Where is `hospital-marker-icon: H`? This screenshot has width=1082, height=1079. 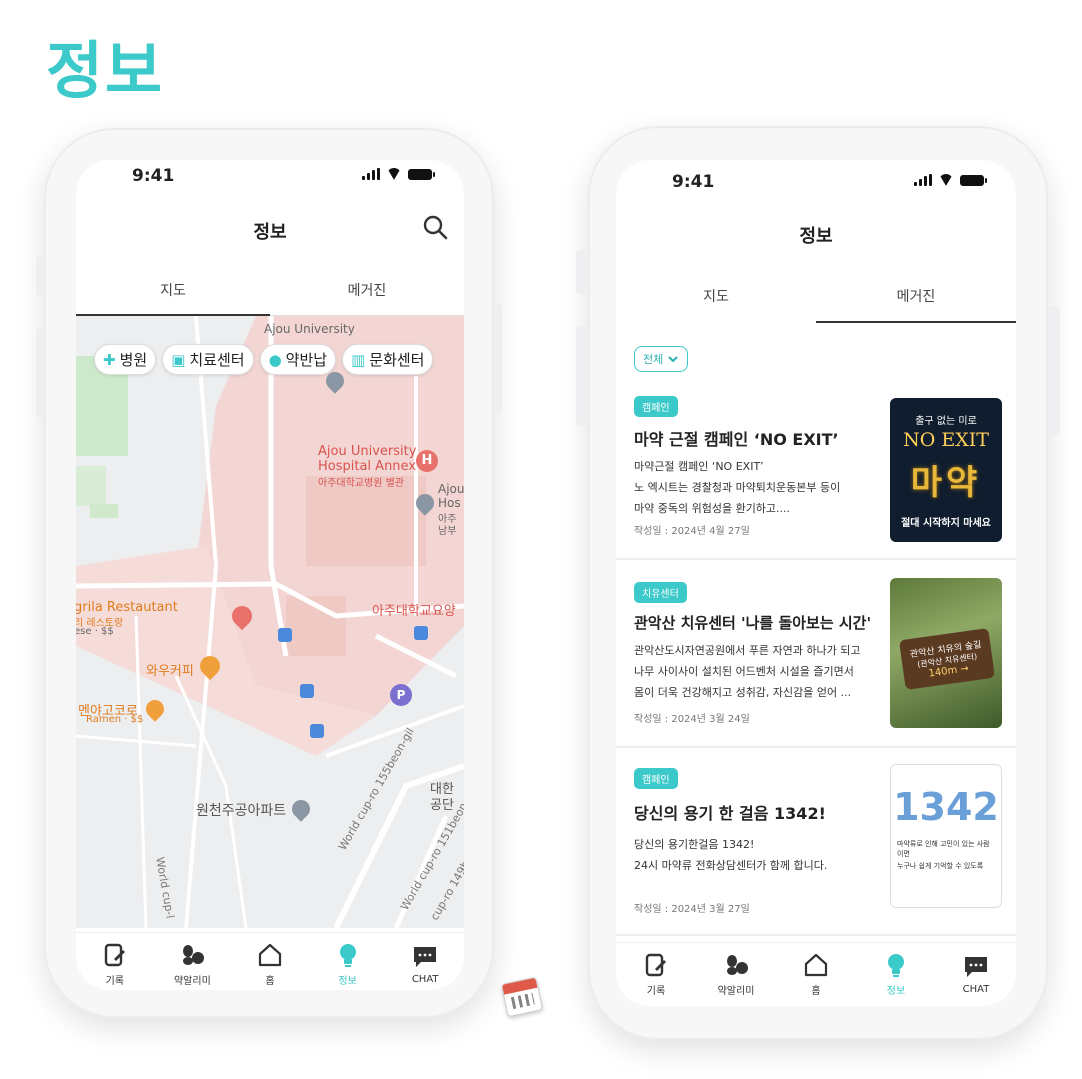 hospital-marker-icon: H is located at coordinates (427, 461).